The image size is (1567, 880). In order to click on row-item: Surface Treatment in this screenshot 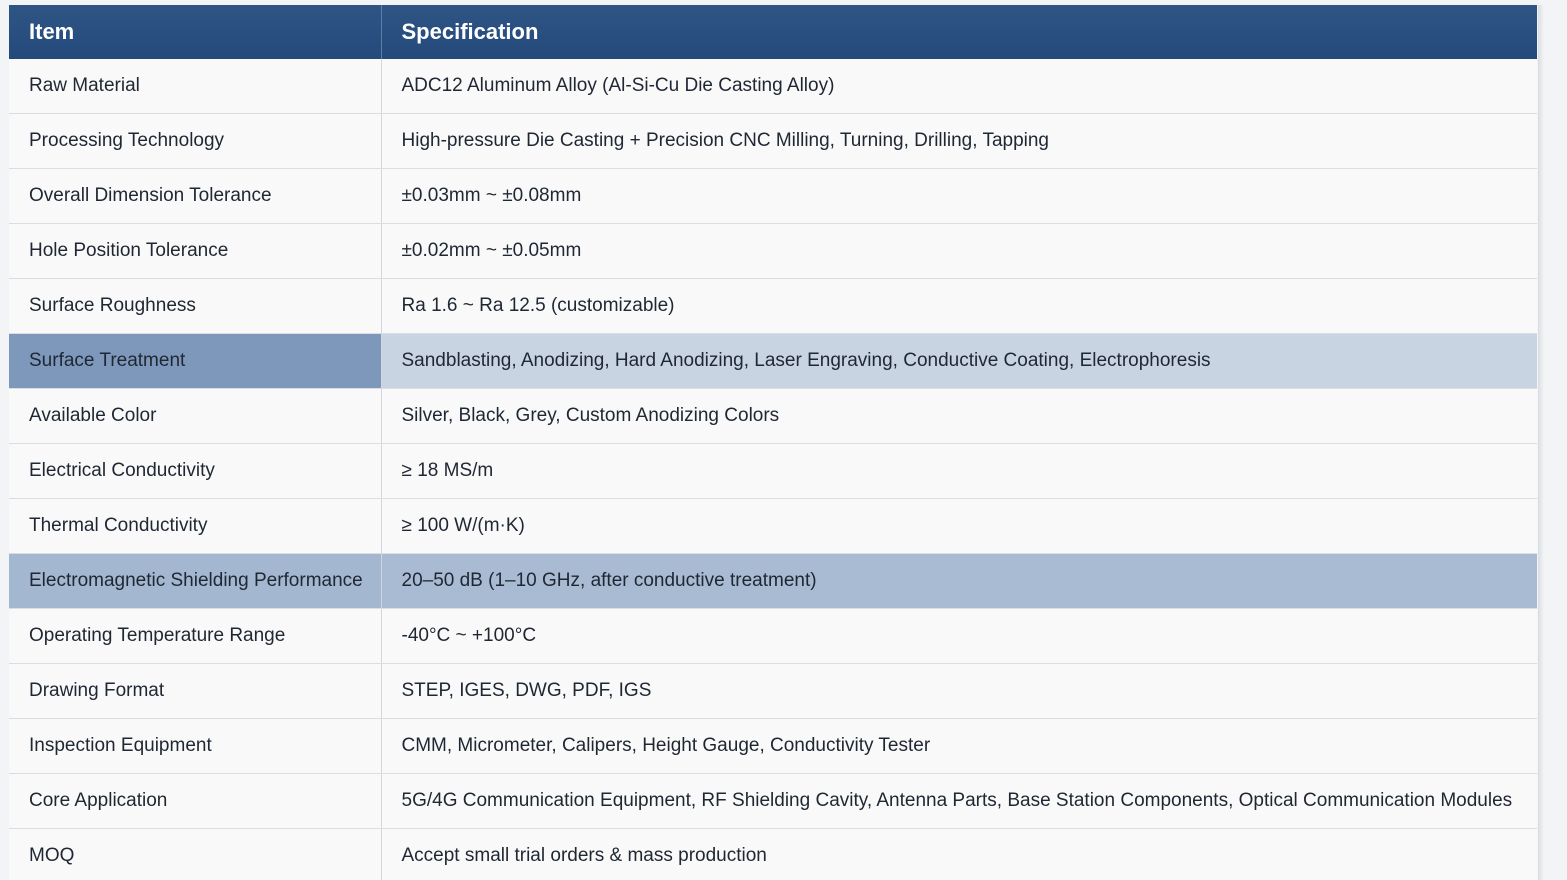, I will do `click(195, 361)`.